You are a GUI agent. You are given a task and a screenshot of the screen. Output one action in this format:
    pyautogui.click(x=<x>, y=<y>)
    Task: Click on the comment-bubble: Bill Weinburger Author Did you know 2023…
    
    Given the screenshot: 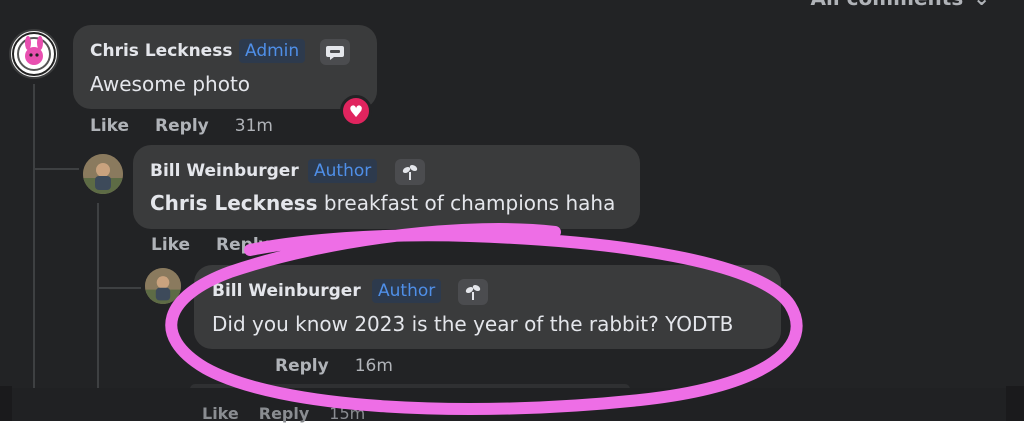 What is the action you would take?
    pyautogui.click(x=487, y=307)
    